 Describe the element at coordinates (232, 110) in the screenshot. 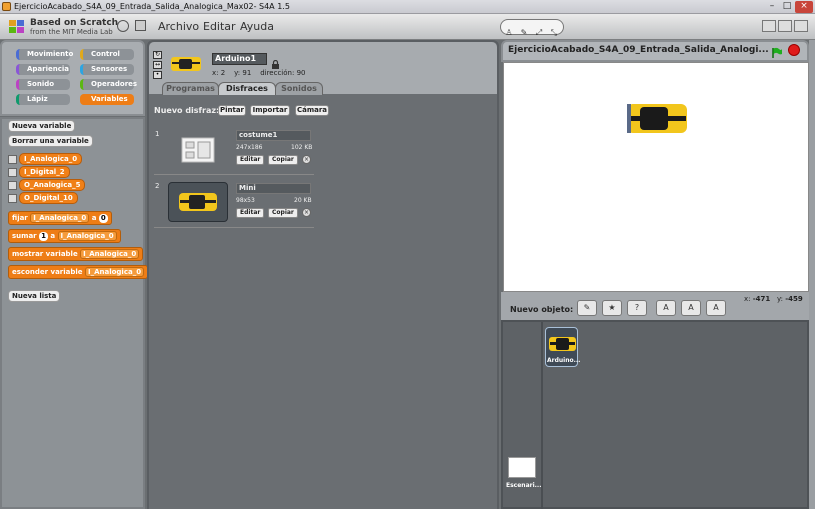

I see `paint-button: Pintar` at that location.